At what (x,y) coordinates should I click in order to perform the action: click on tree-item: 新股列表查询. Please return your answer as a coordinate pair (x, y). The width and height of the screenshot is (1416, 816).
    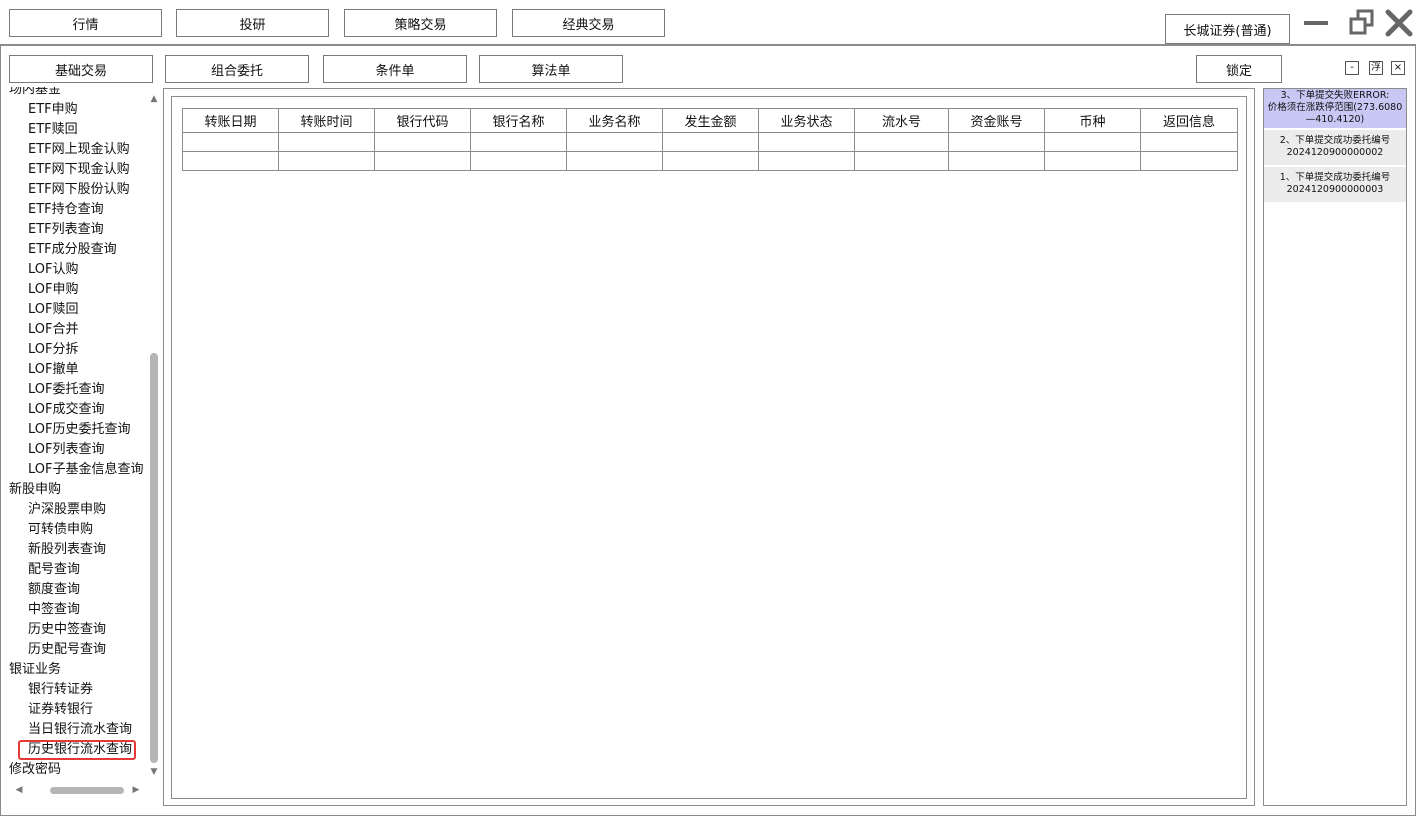
    Looking at the image, I should click on (79, 550).